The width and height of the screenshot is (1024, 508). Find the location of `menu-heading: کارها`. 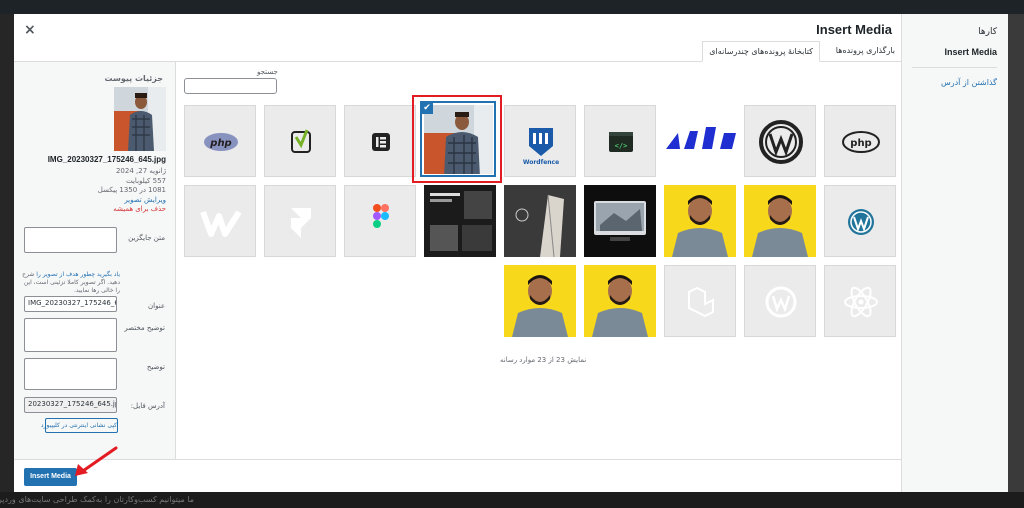

menu-heading: کارها is located at coordinates (987, 32).